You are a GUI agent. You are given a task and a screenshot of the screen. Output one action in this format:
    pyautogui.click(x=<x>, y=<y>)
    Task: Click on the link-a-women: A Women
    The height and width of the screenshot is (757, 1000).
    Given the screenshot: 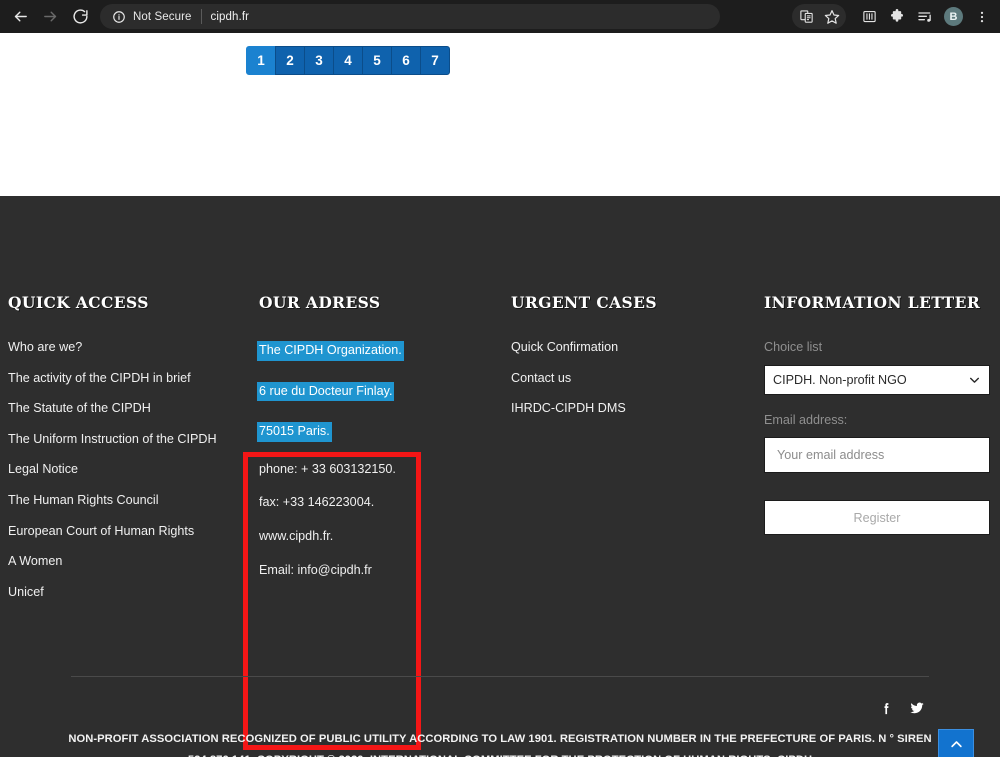 What is the action you would take?
    pyautogui.click(x=126, y=561)
    